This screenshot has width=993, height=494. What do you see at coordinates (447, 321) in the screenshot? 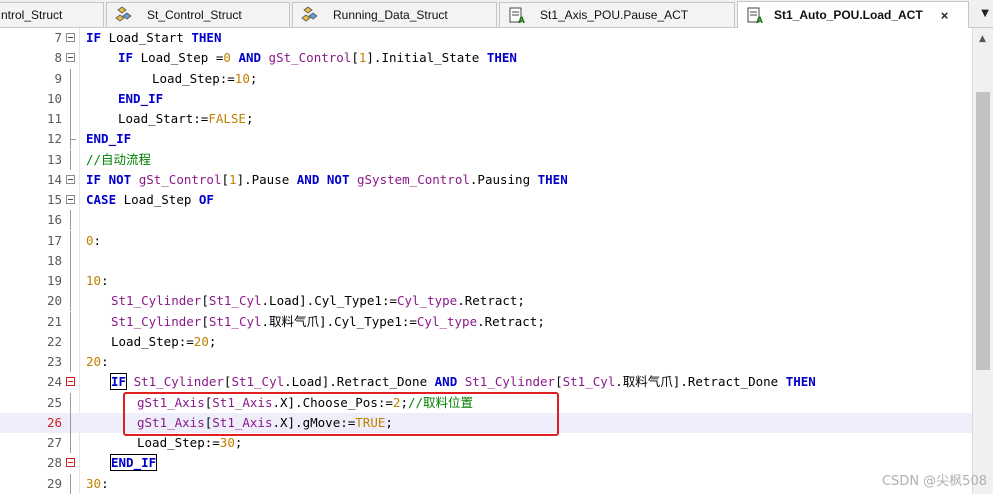
I see `variable-token: Cyl_type` at bounding box center [447, 321].